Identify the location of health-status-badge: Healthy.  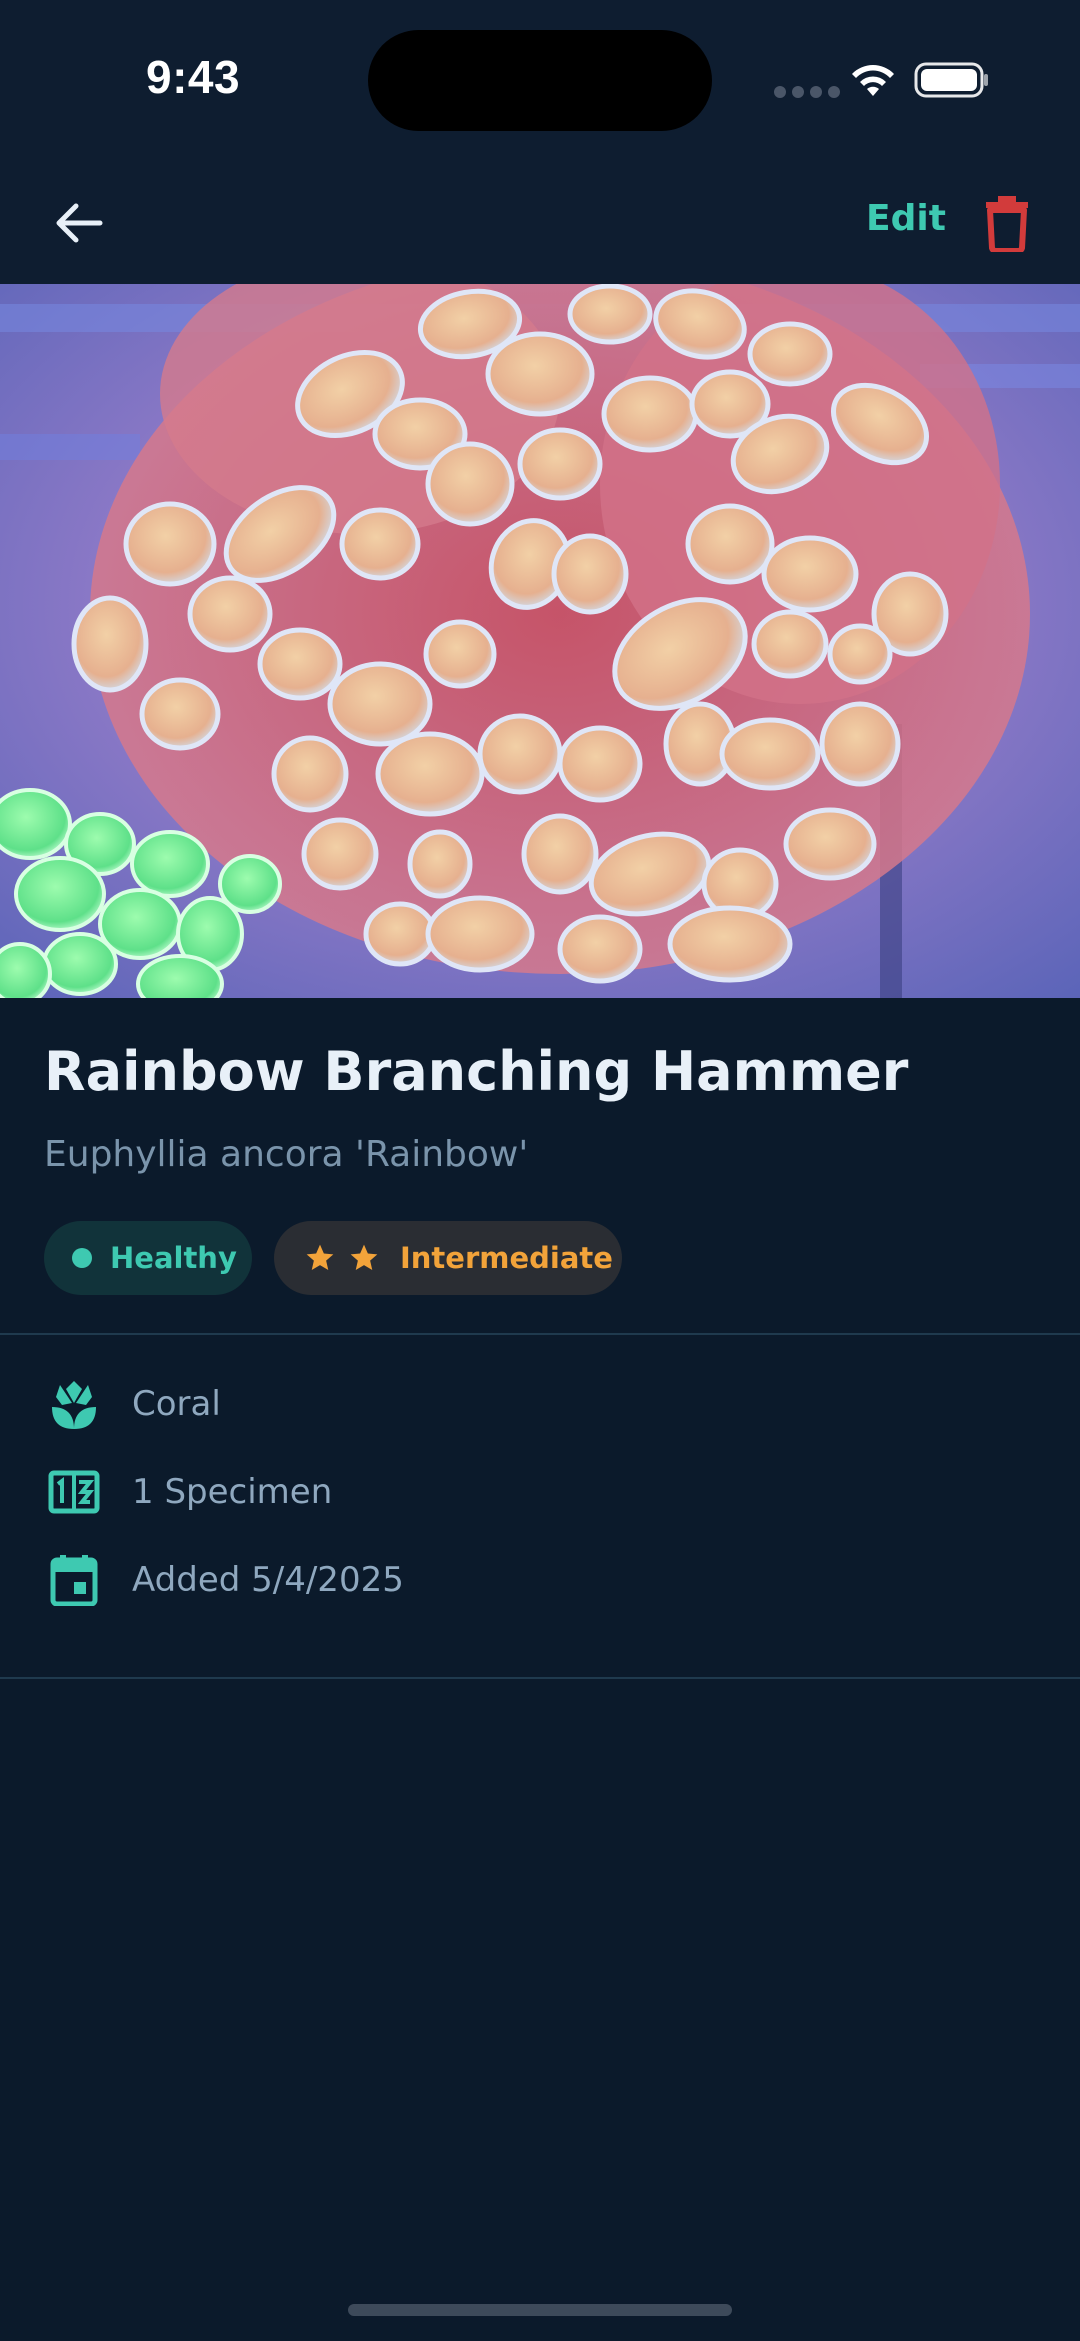
(148, 1258).